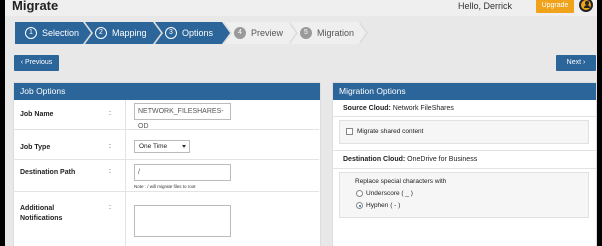  Describe the element at coordinates (442, 159) in the screenshot. I see `destination-cloud-value: OneDrive for Business` at that location.